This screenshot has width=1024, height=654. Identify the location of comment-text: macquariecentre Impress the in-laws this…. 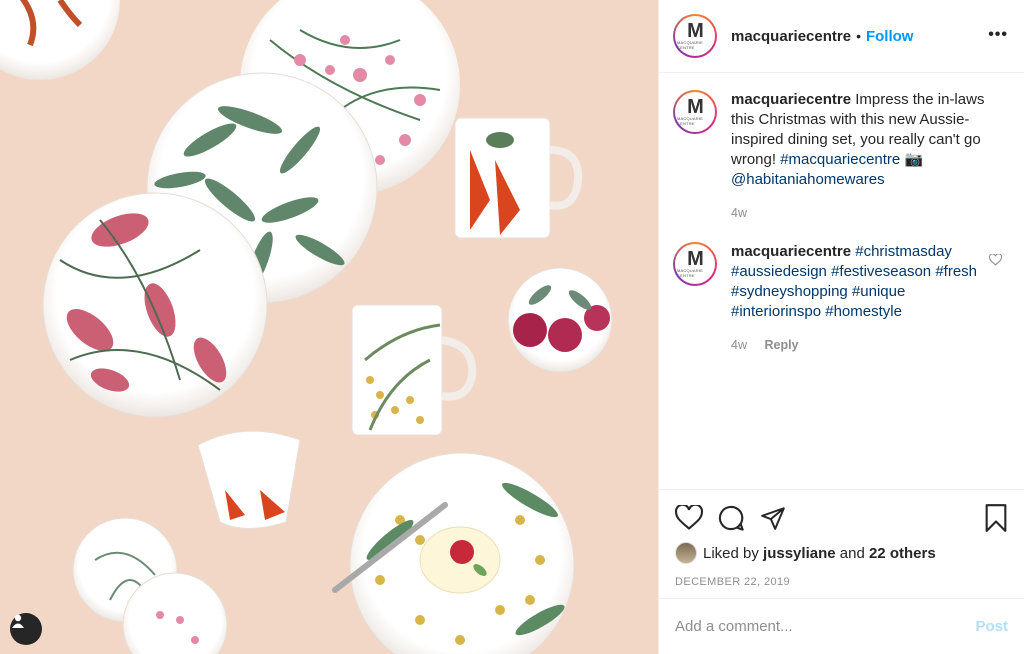
(862, 140).